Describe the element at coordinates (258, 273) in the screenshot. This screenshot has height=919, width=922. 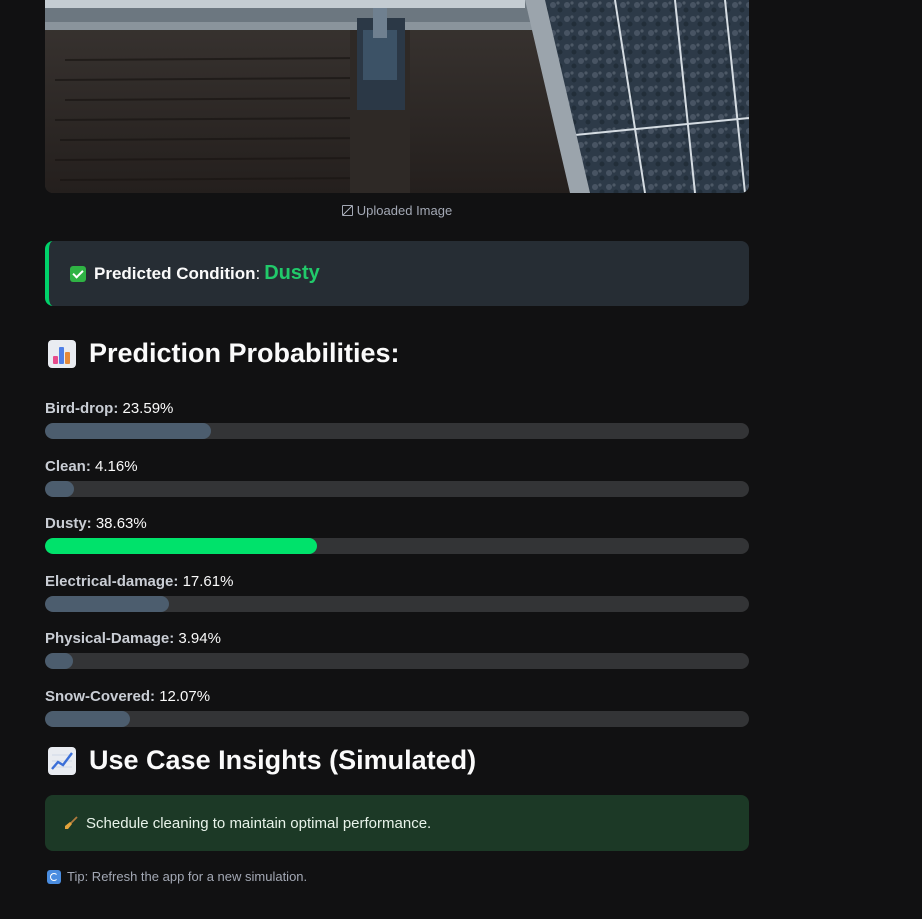
I see `result-colon: :` at that location.